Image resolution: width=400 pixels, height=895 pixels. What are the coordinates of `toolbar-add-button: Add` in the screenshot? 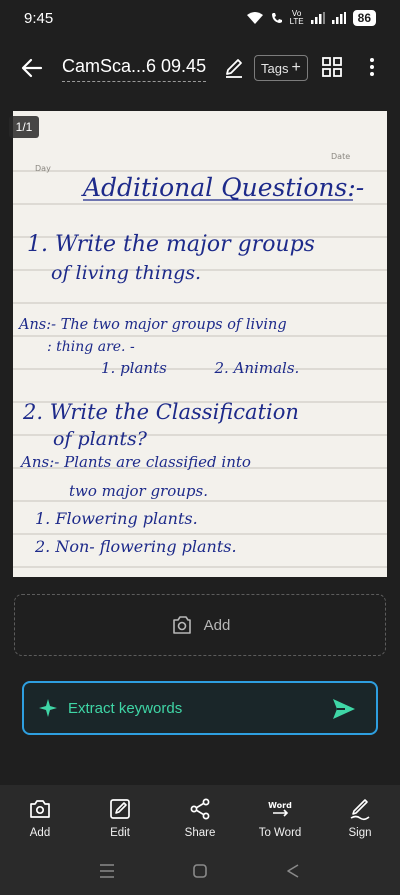 It's located at (40, 818).